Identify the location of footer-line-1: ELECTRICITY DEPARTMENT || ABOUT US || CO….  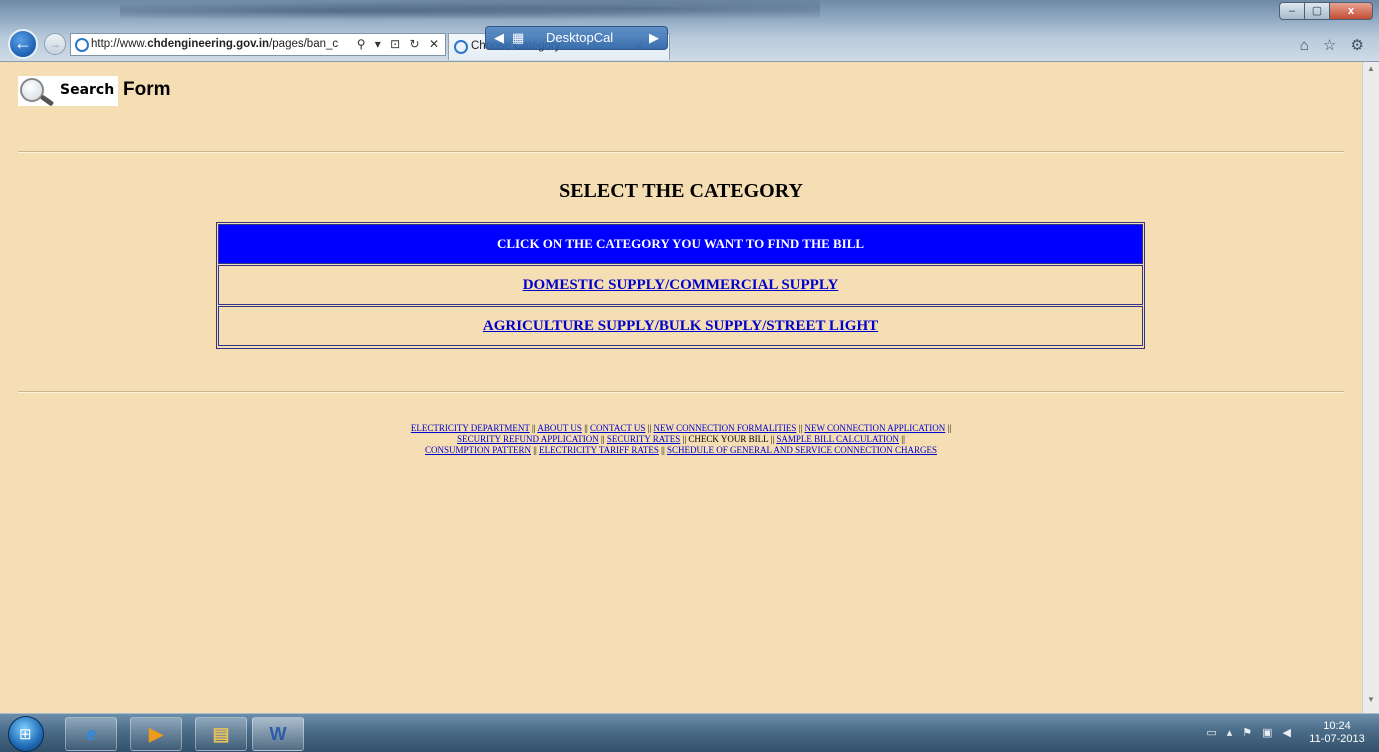
(681, 428).